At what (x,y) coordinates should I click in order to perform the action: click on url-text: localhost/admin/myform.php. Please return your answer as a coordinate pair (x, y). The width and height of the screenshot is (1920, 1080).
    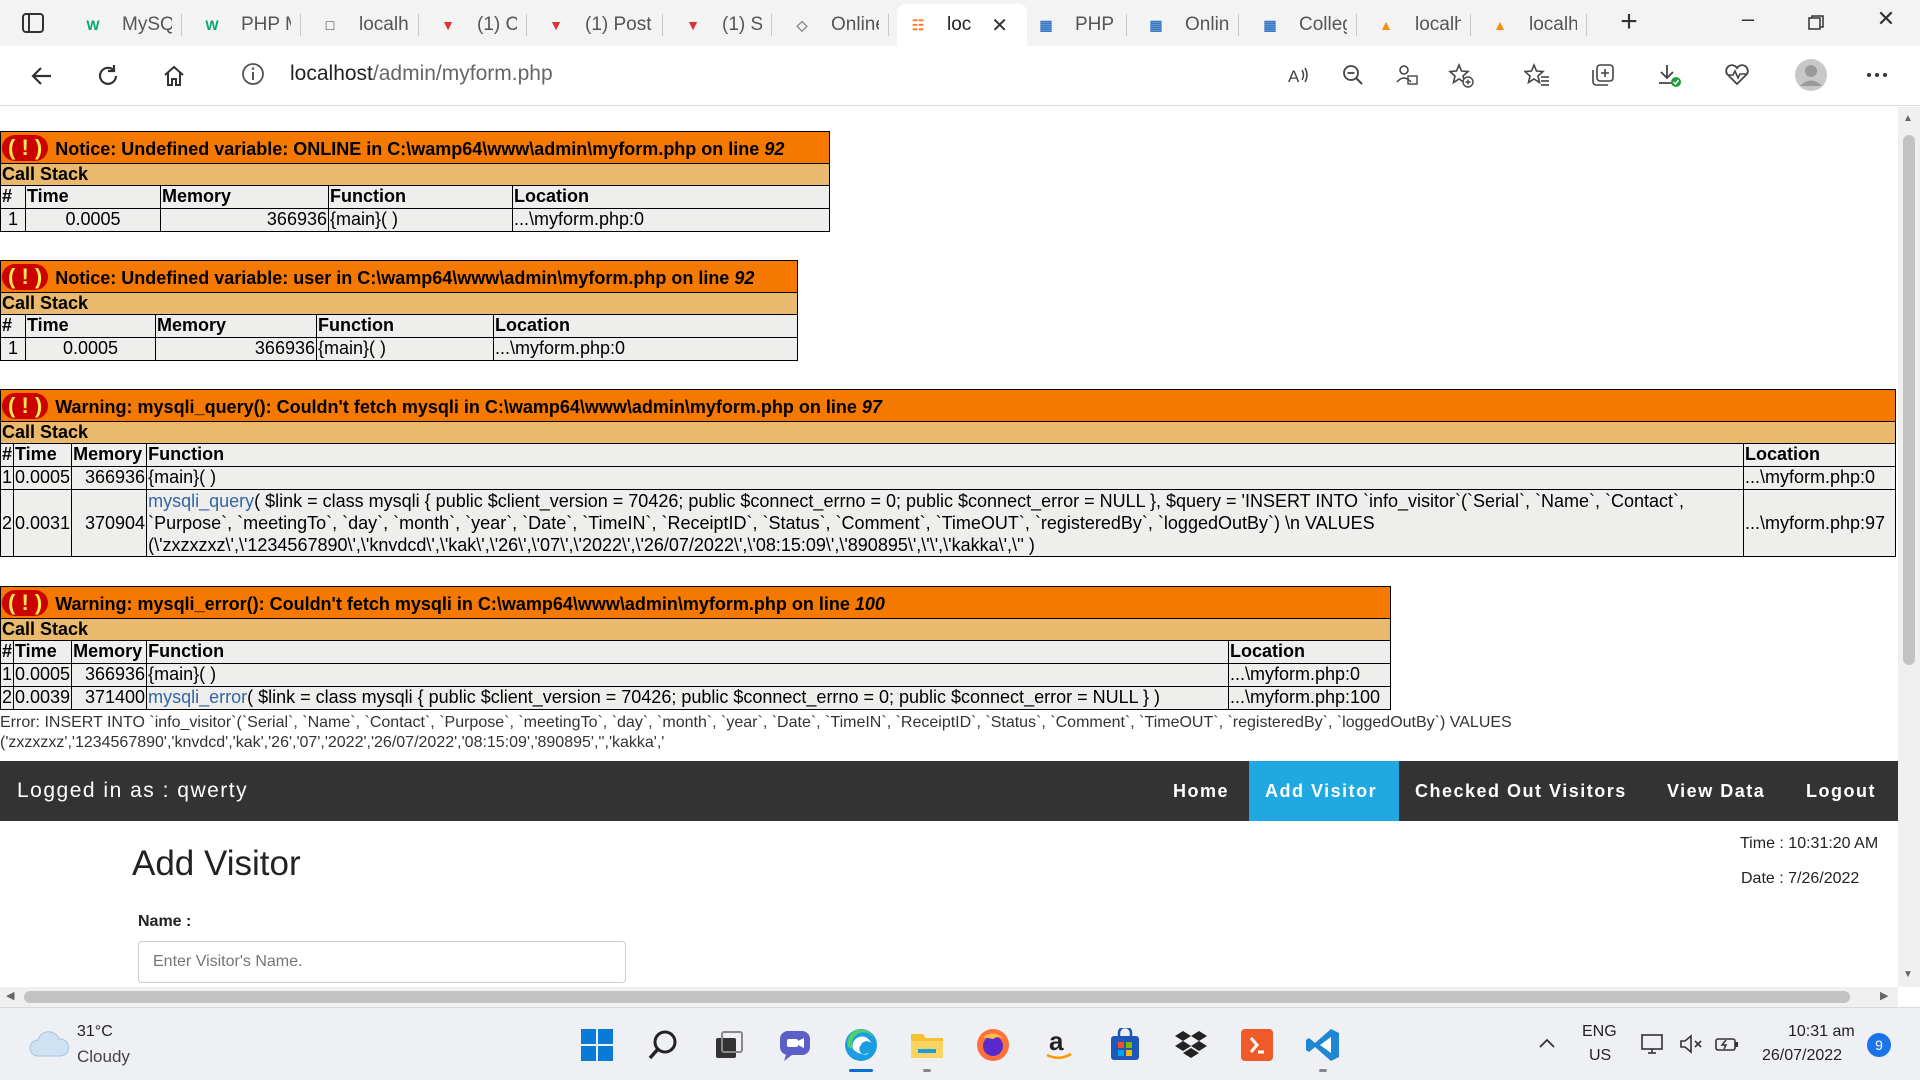
    Looking at the image, I should click on (421, 74).